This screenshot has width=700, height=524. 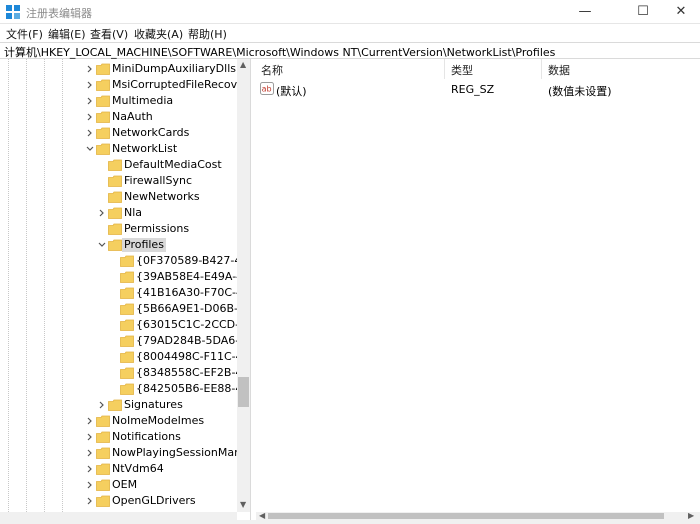 I want to click on values-horizontal-scrollbar: ◀ ▶, so click(x=478, y=515).